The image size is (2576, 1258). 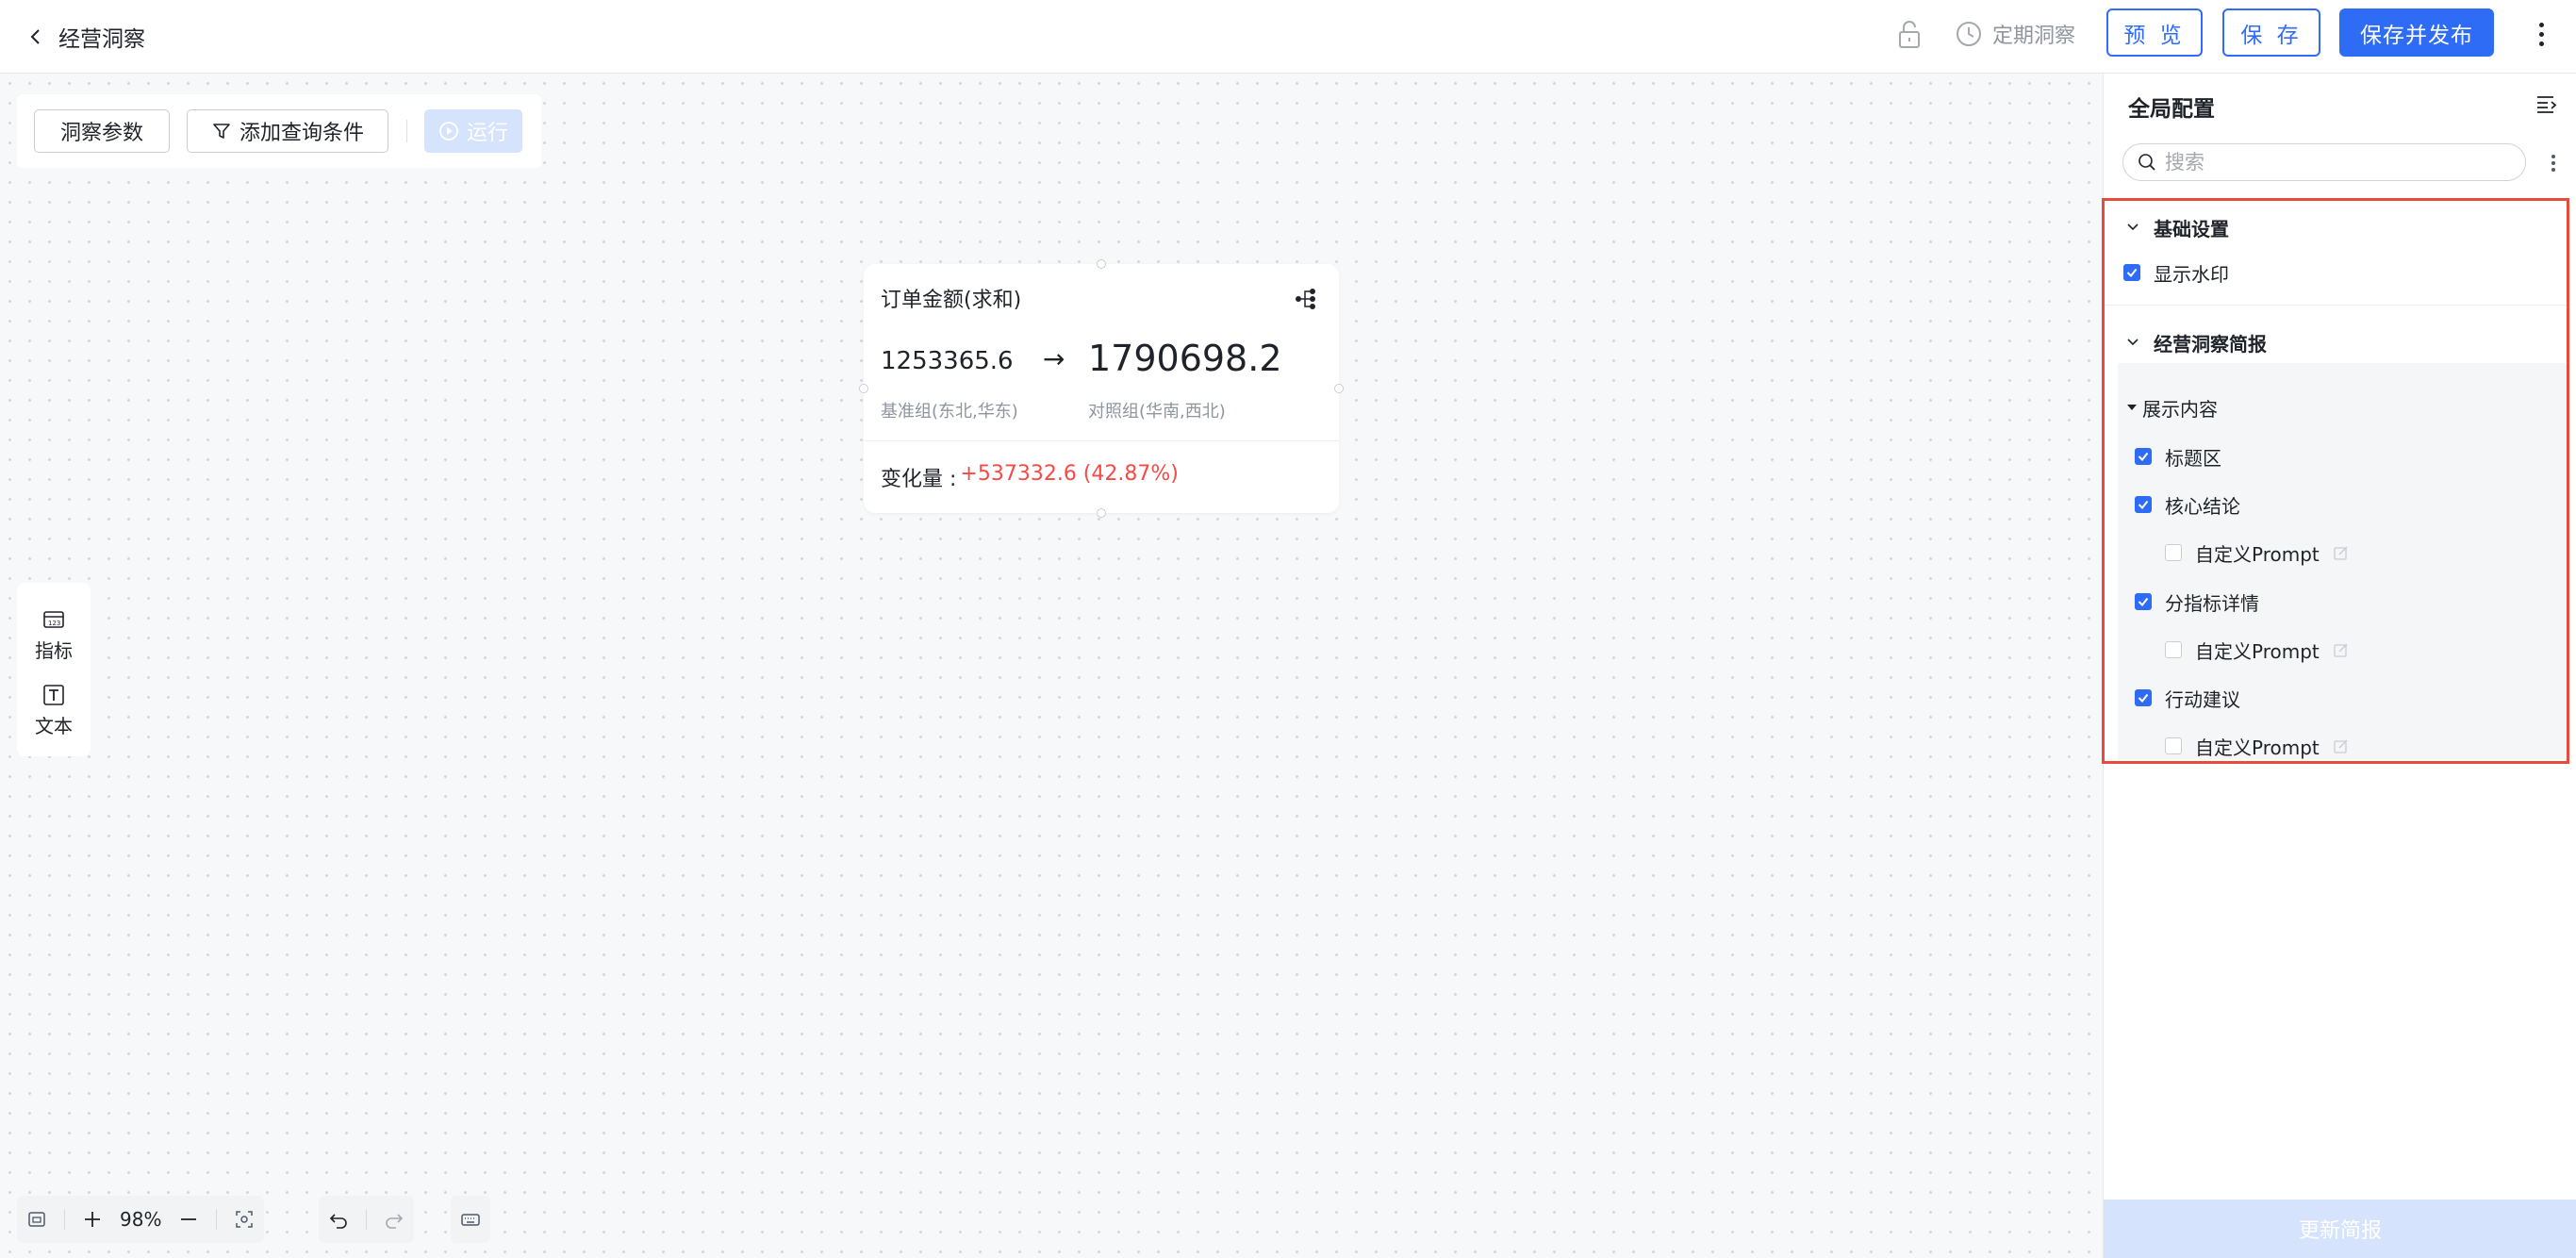 What do you see at coordinates (2257, 746) in the screenshot?
I see `option-custom-prompt-advice: 自定义Prompt` at bounding box center [2257, 746].